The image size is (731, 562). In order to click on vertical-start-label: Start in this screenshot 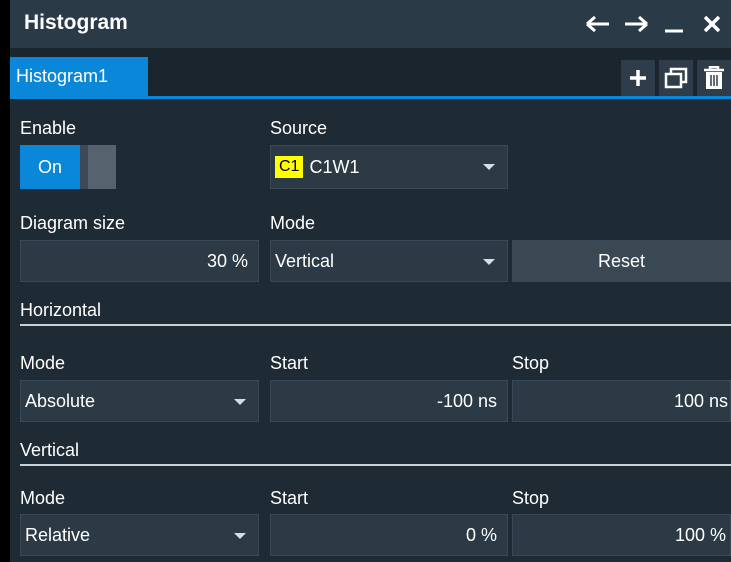, I will do `click(289, 498)`.